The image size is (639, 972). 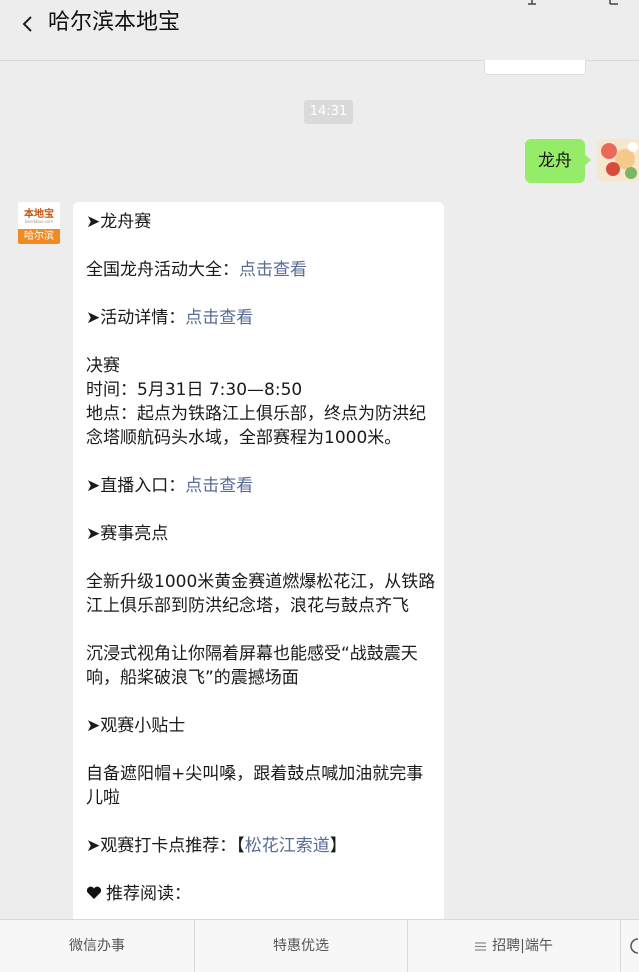 I want to click on all-activities-line: 全国龙舟活动大全：点击查看, so click(x=261, y=270).